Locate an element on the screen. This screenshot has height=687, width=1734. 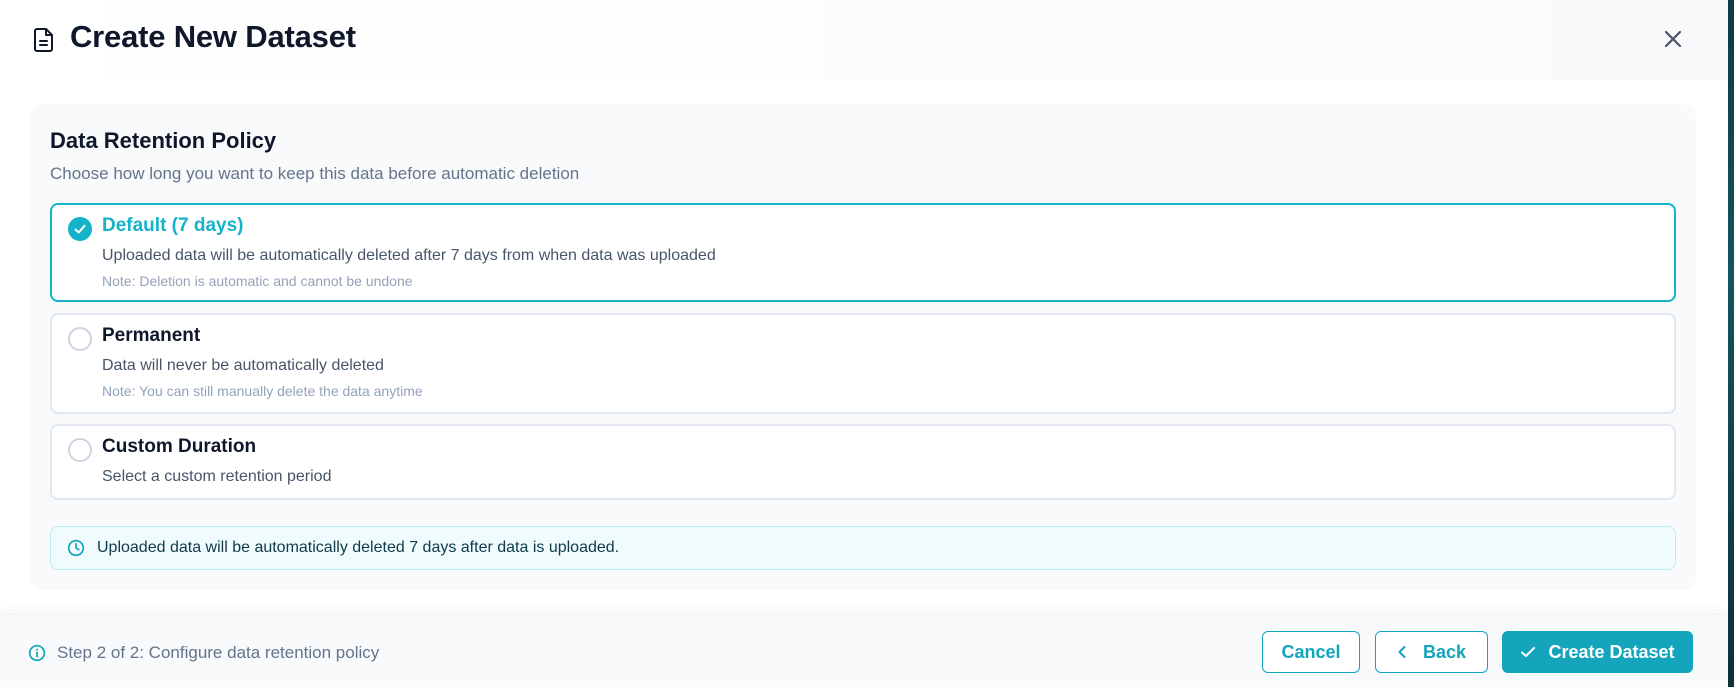
close-button is located at coordinates (1673, 39).